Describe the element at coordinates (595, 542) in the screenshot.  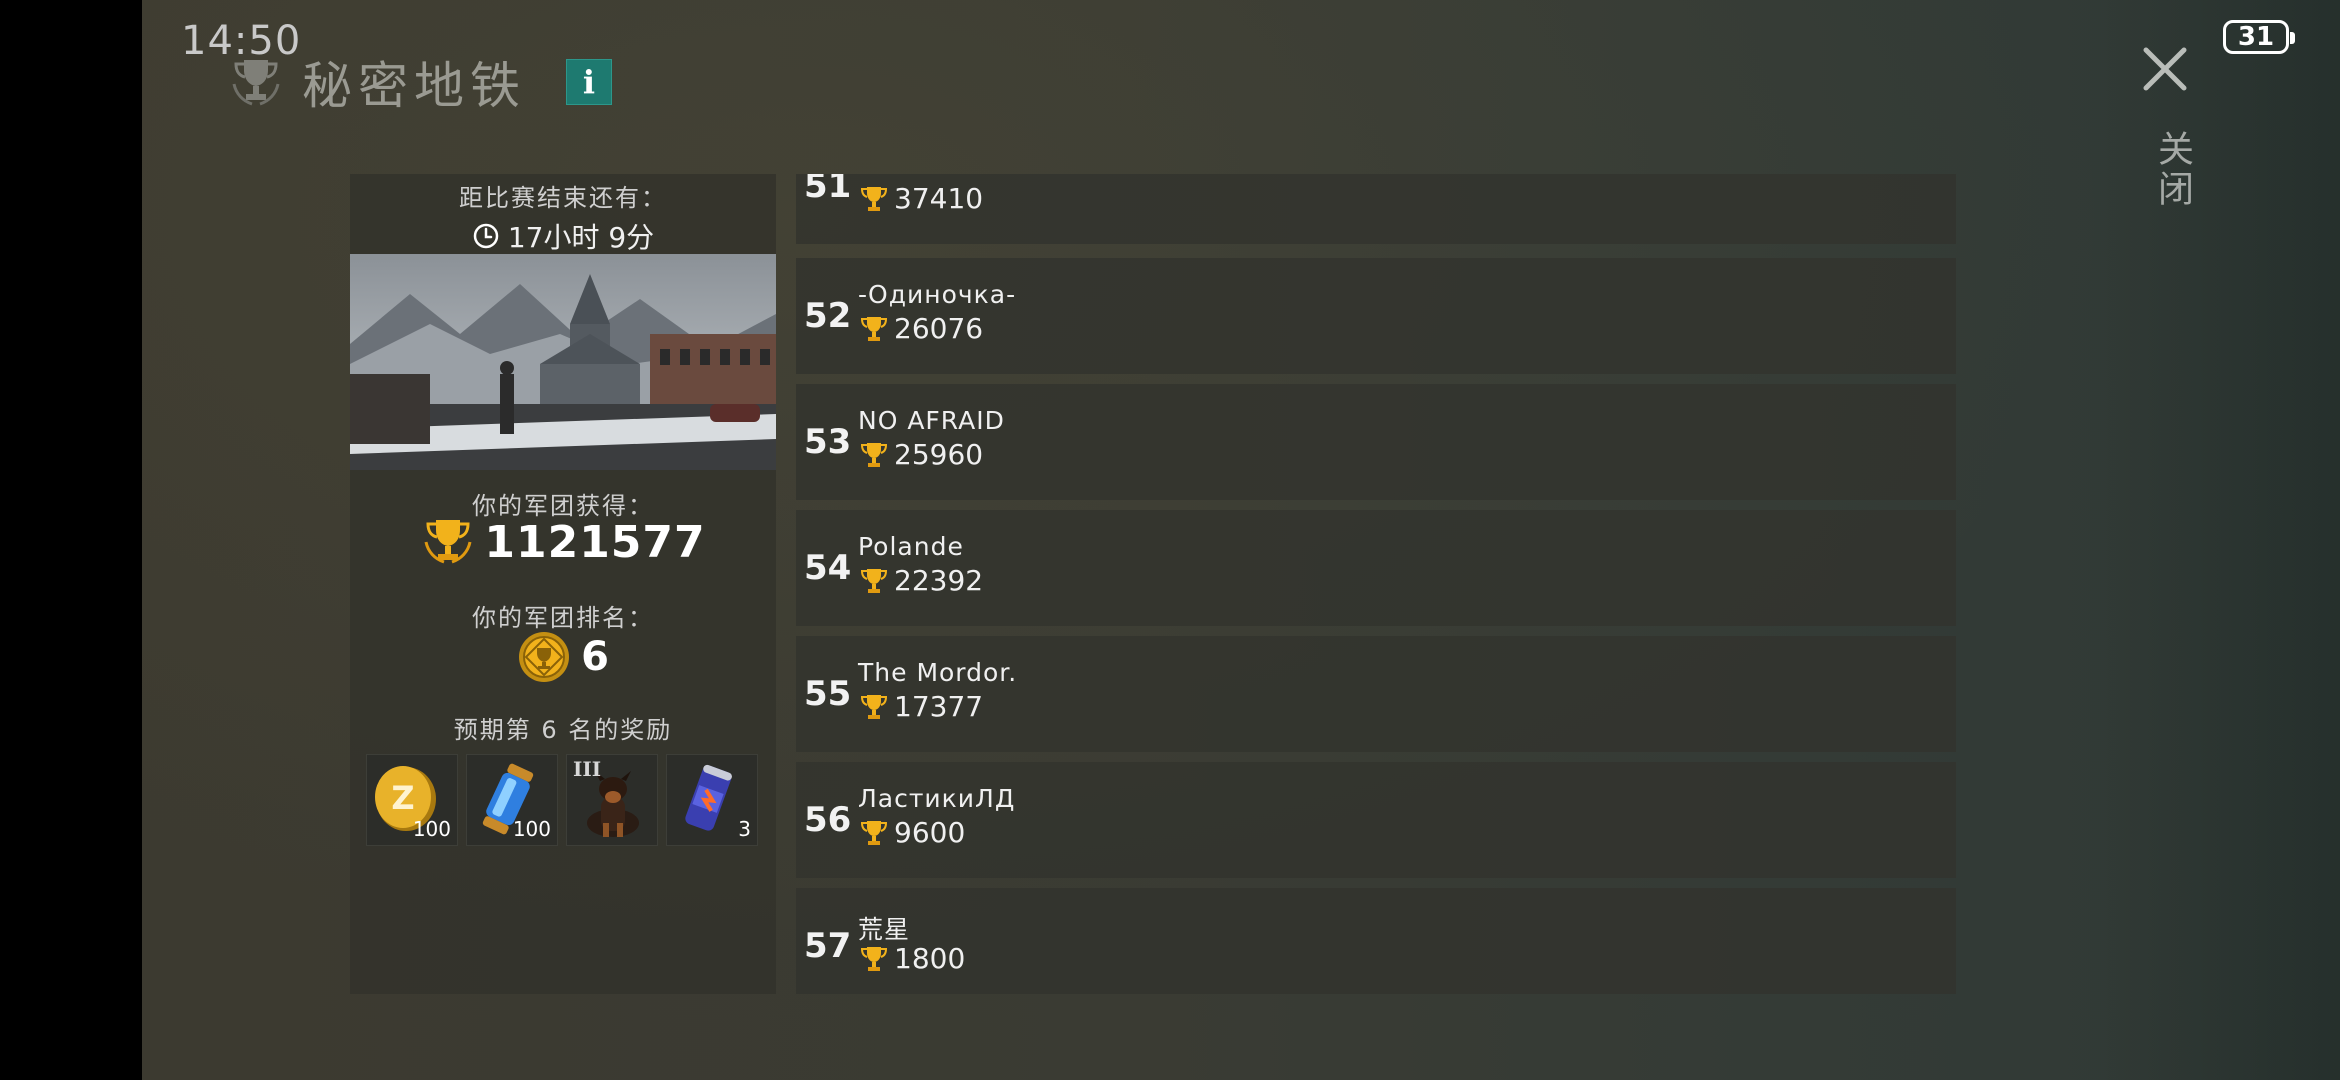
I see `earned-value: 1121577` at that location.